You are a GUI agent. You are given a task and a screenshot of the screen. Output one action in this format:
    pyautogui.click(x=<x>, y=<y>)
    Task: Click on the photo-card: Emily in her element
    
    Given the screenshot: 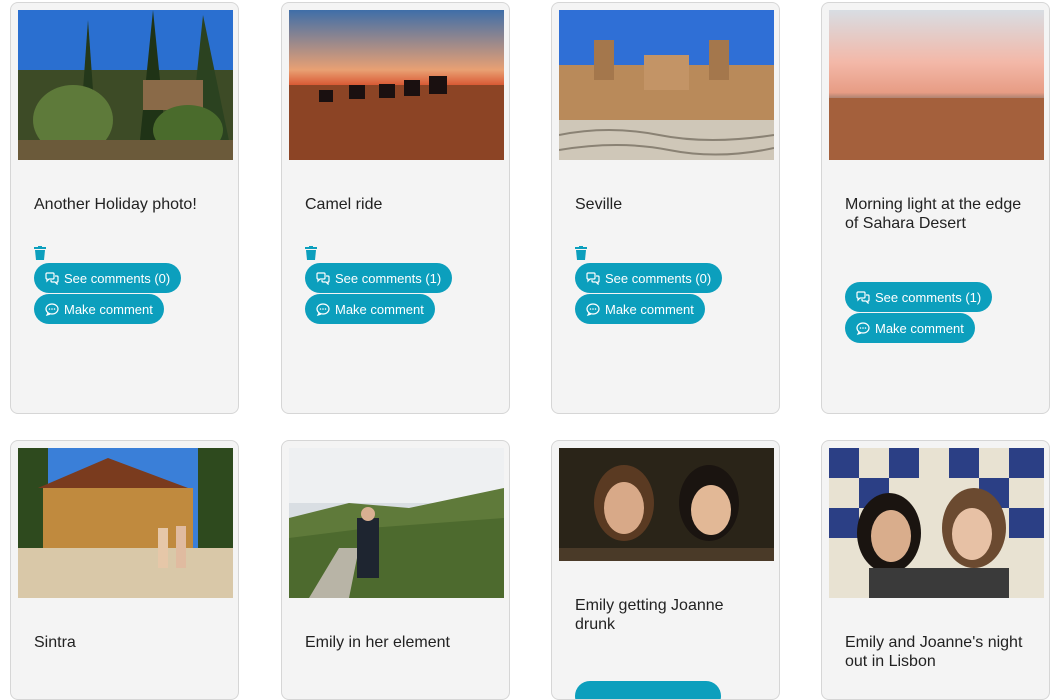 What is the action you would take?
    pyautogui.click(x=395, y=570)
    